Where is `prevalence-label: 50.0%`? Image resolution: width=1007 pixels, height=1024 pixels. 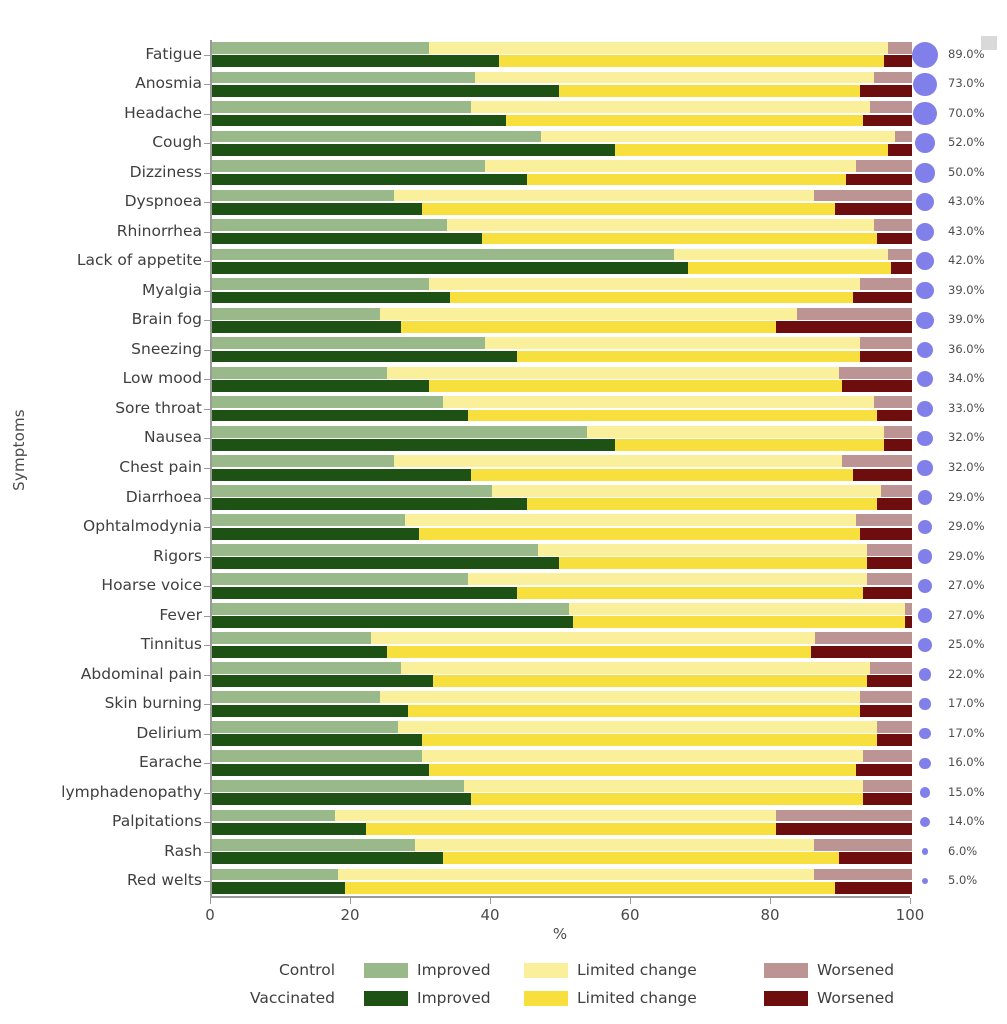
prevalence-label: 50.0% is located at coordinates (966, 171).